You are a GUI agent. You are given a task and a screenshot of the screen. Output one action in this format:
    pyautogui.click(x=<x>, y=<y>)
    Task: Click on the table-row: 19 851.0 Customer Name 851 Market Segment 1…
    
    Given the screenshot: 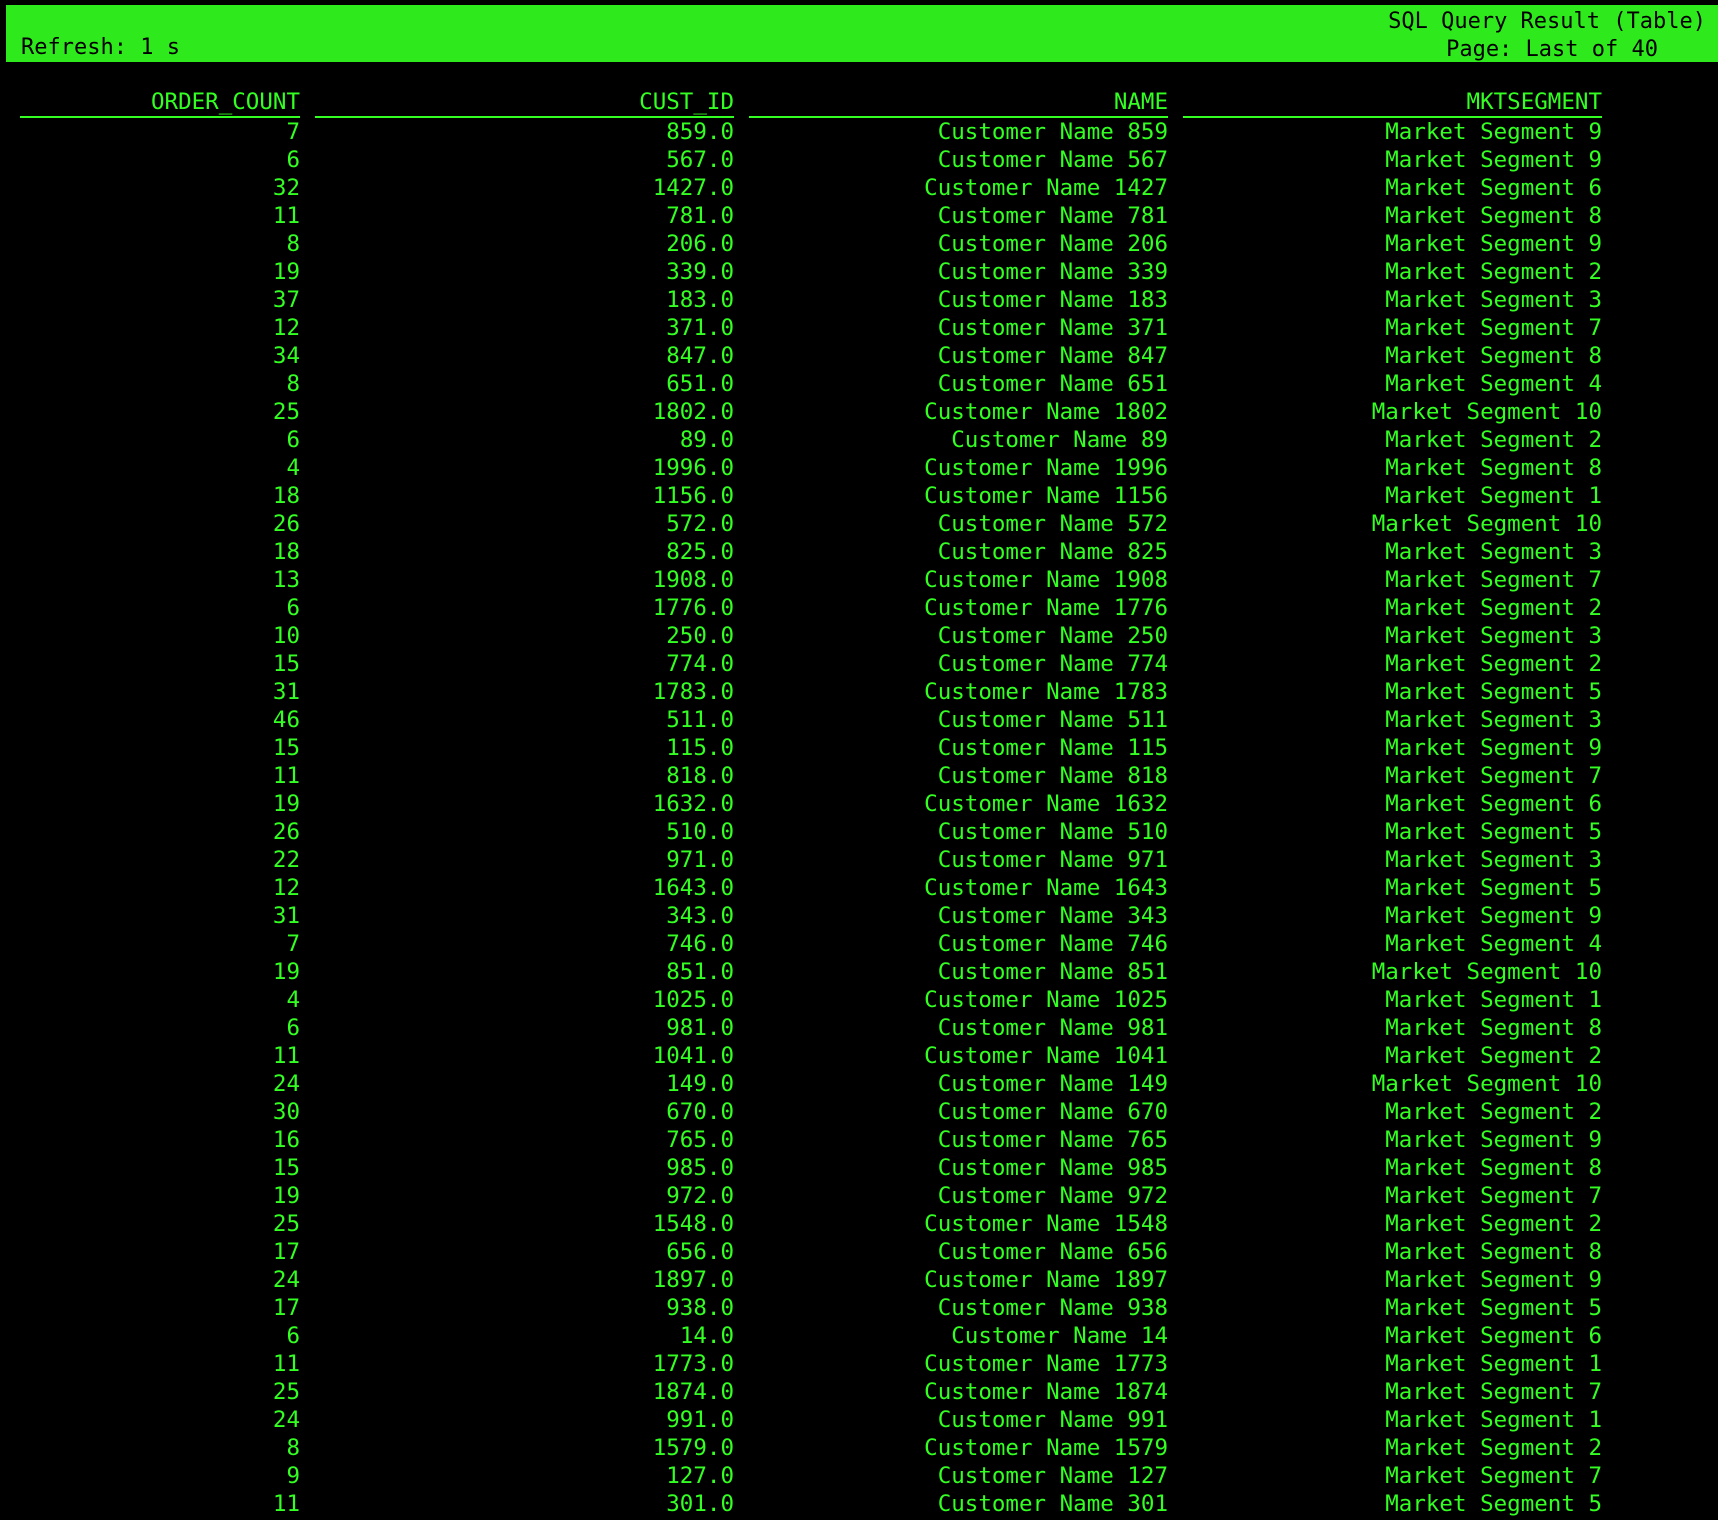 What is the action you would take?
    pyautogui.click(x=811, y=972)
    